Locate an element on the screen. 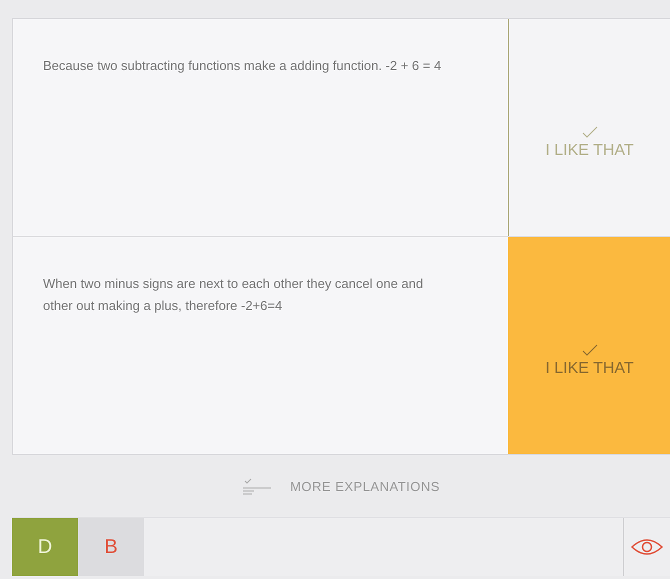 Image resolution: width=670 pixels, height=579 pixels. more-explanations-button: MORE EXPLANATIONS is located at coordinates (341, 486).